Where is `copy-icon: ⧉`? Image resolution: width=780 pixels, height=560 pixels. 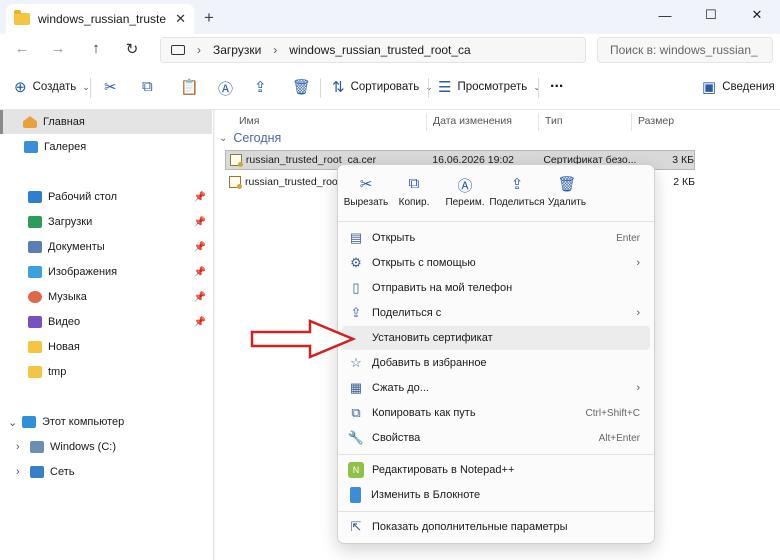 copy-icon: ⧉ is located at coordinates (147, 86).